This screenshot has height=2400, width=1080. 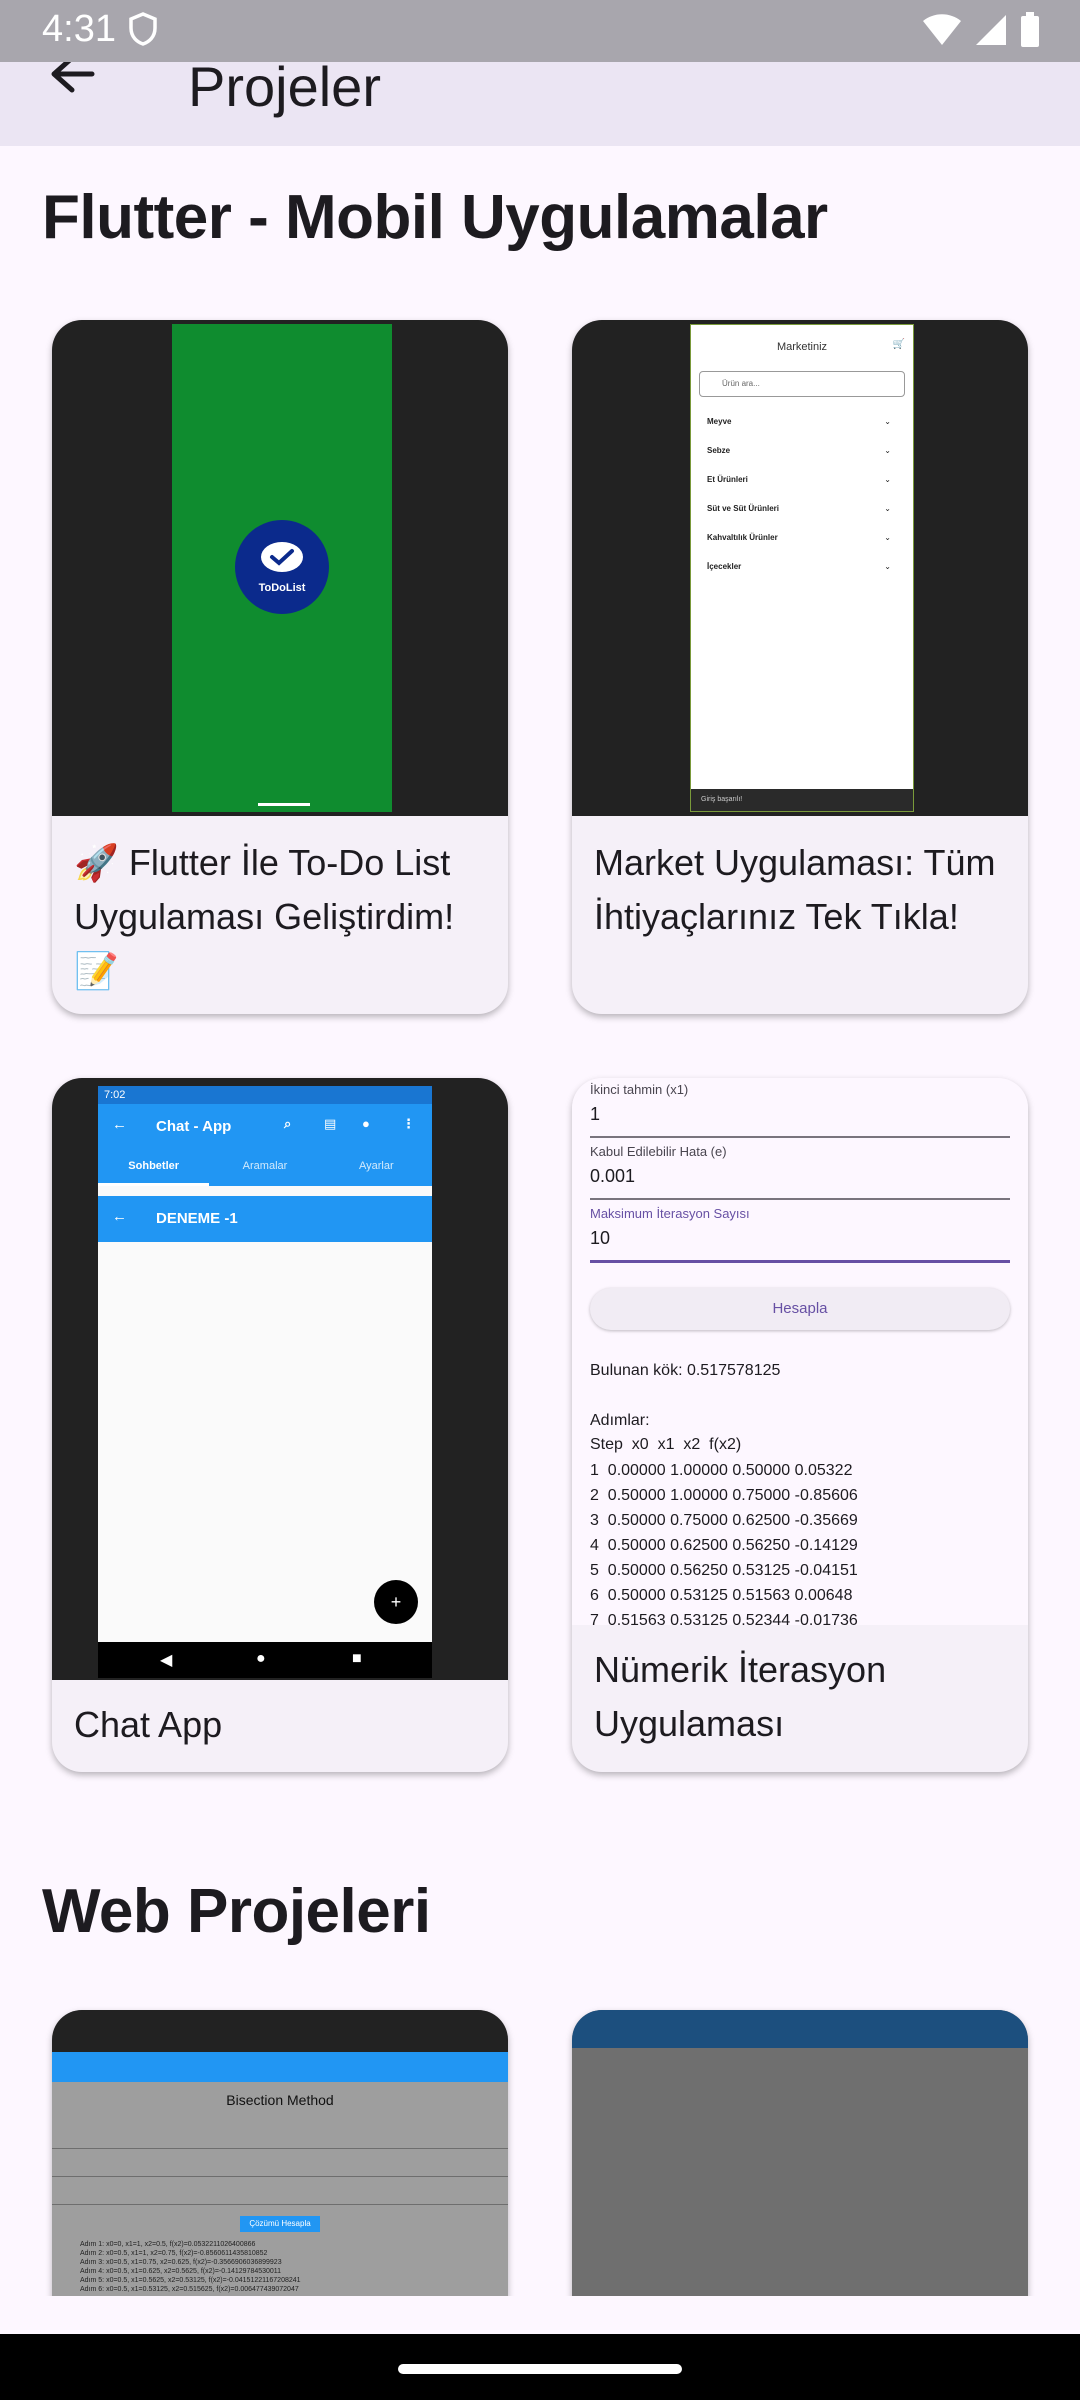 What do you see at coordinates (800, 2160) in the screenshot?
I see `web-project-thumbnail` at bounding box center [800, 2160].